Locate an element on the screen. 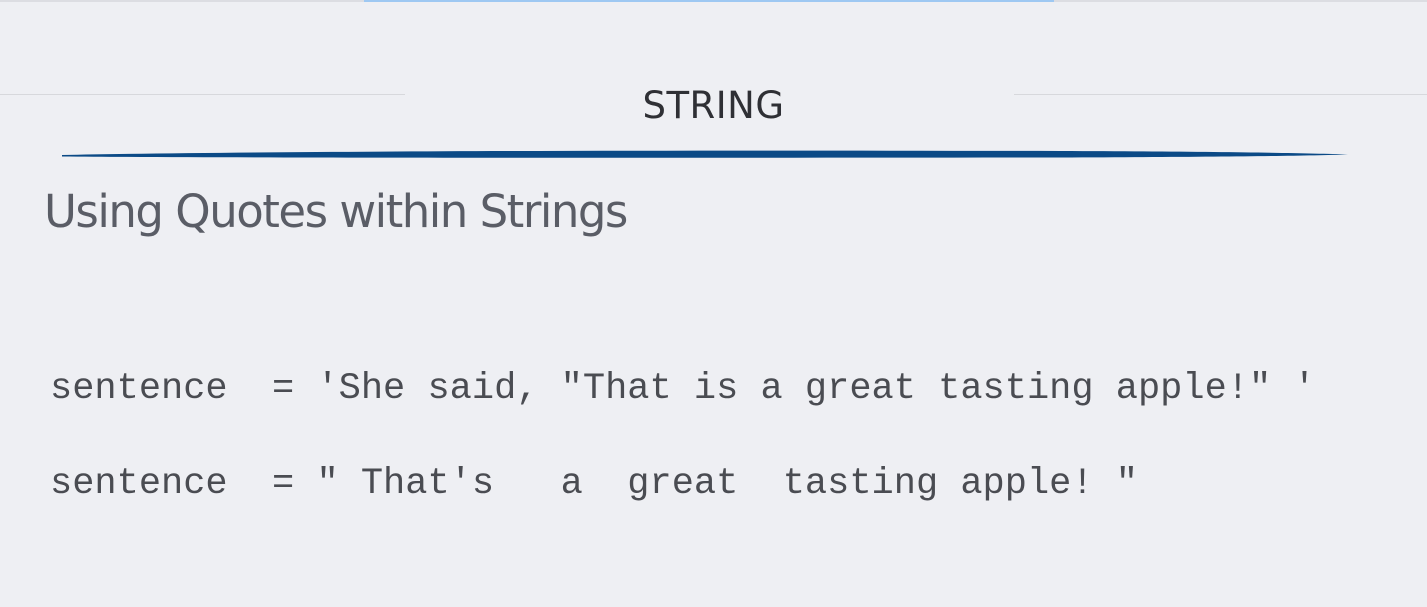 Image resolution: width=1427 pixels, height=607 pixels. slide-heading: Using Quotes within Strings is located at coordinates (336, 211).